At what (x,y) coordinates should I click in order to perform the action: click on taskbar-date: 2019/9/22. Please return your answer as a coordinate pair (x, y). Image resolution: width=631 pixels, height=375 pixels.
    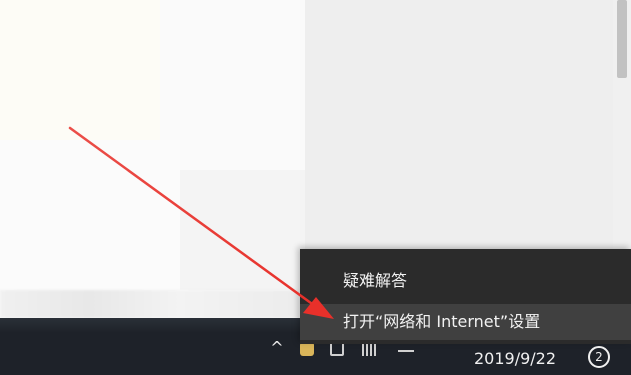
    Looking at the image, I should click on (515, 359).